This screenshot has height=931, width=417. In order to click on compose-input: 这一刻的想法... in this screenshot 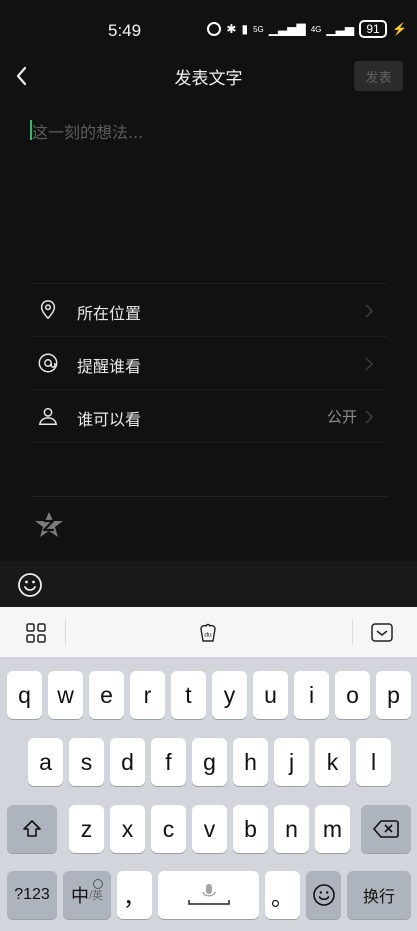, I will do `click(208, 132)`.